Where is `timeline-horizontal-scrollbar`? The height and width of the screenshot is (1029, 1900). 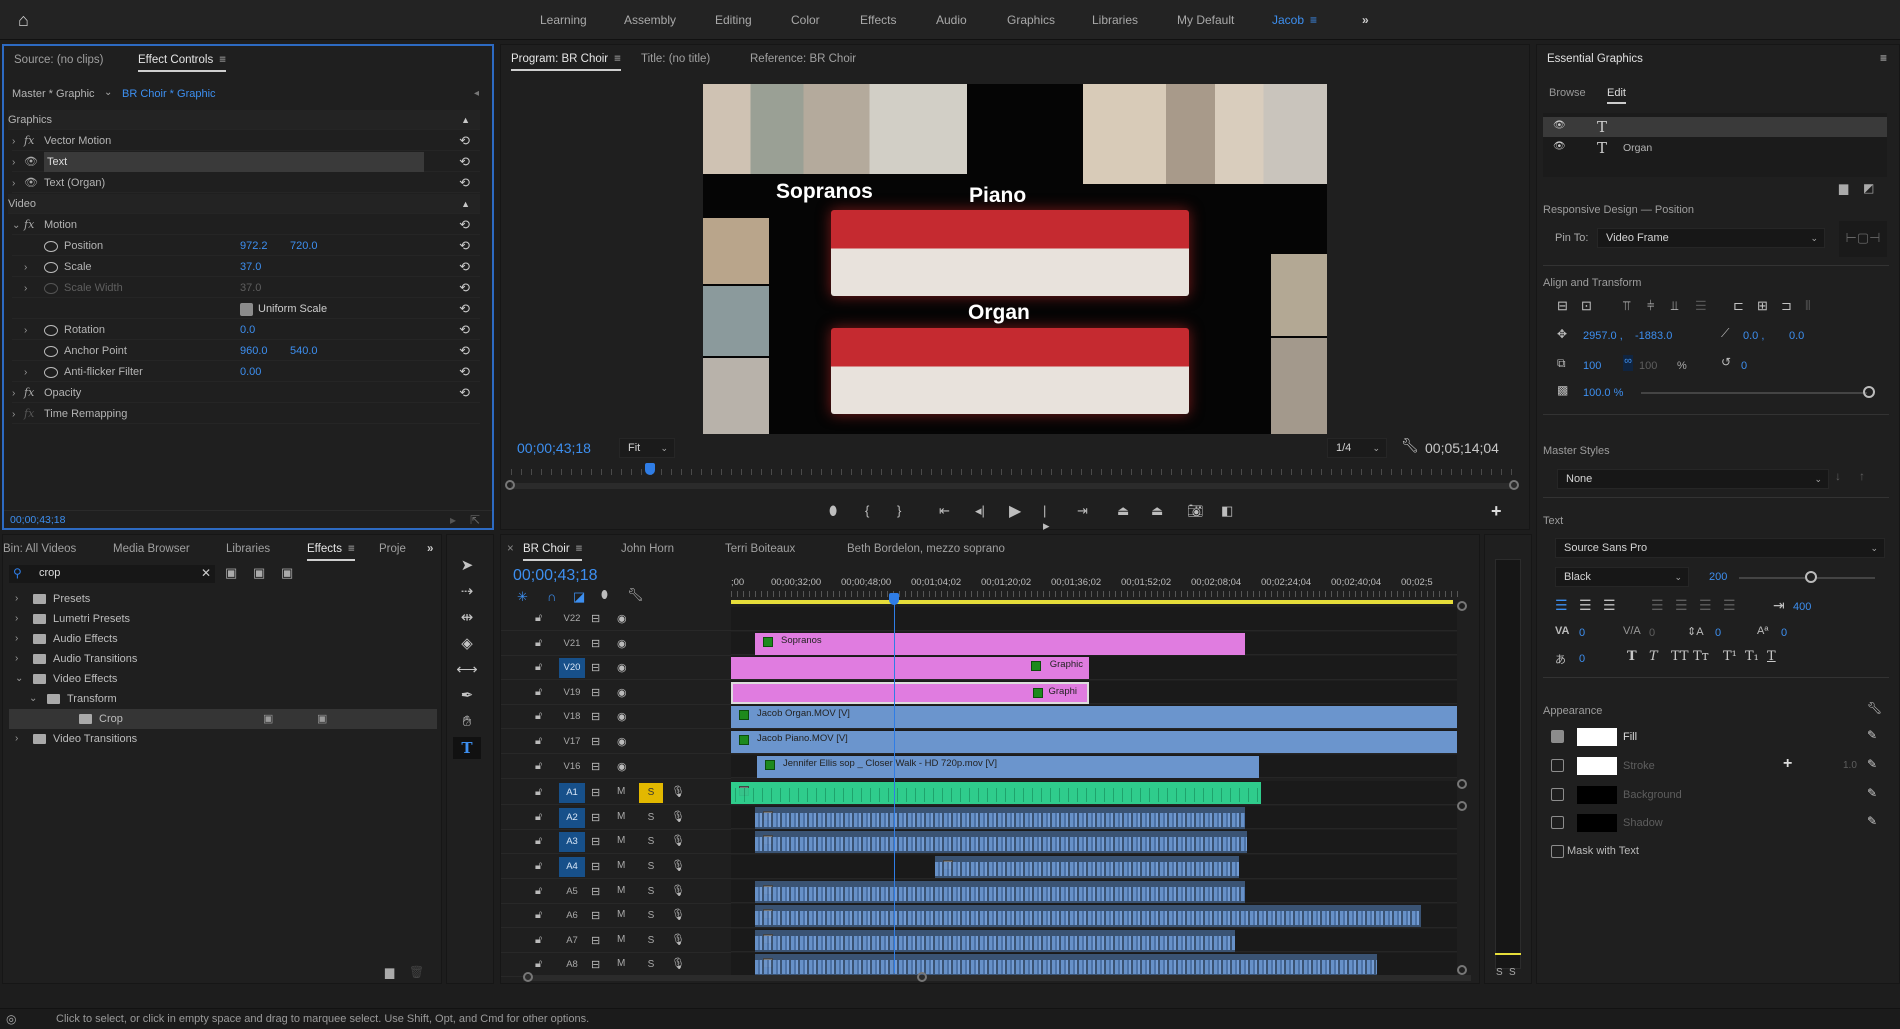
timeline-horizontal-scrollbar is located at coordinates (997, 978).